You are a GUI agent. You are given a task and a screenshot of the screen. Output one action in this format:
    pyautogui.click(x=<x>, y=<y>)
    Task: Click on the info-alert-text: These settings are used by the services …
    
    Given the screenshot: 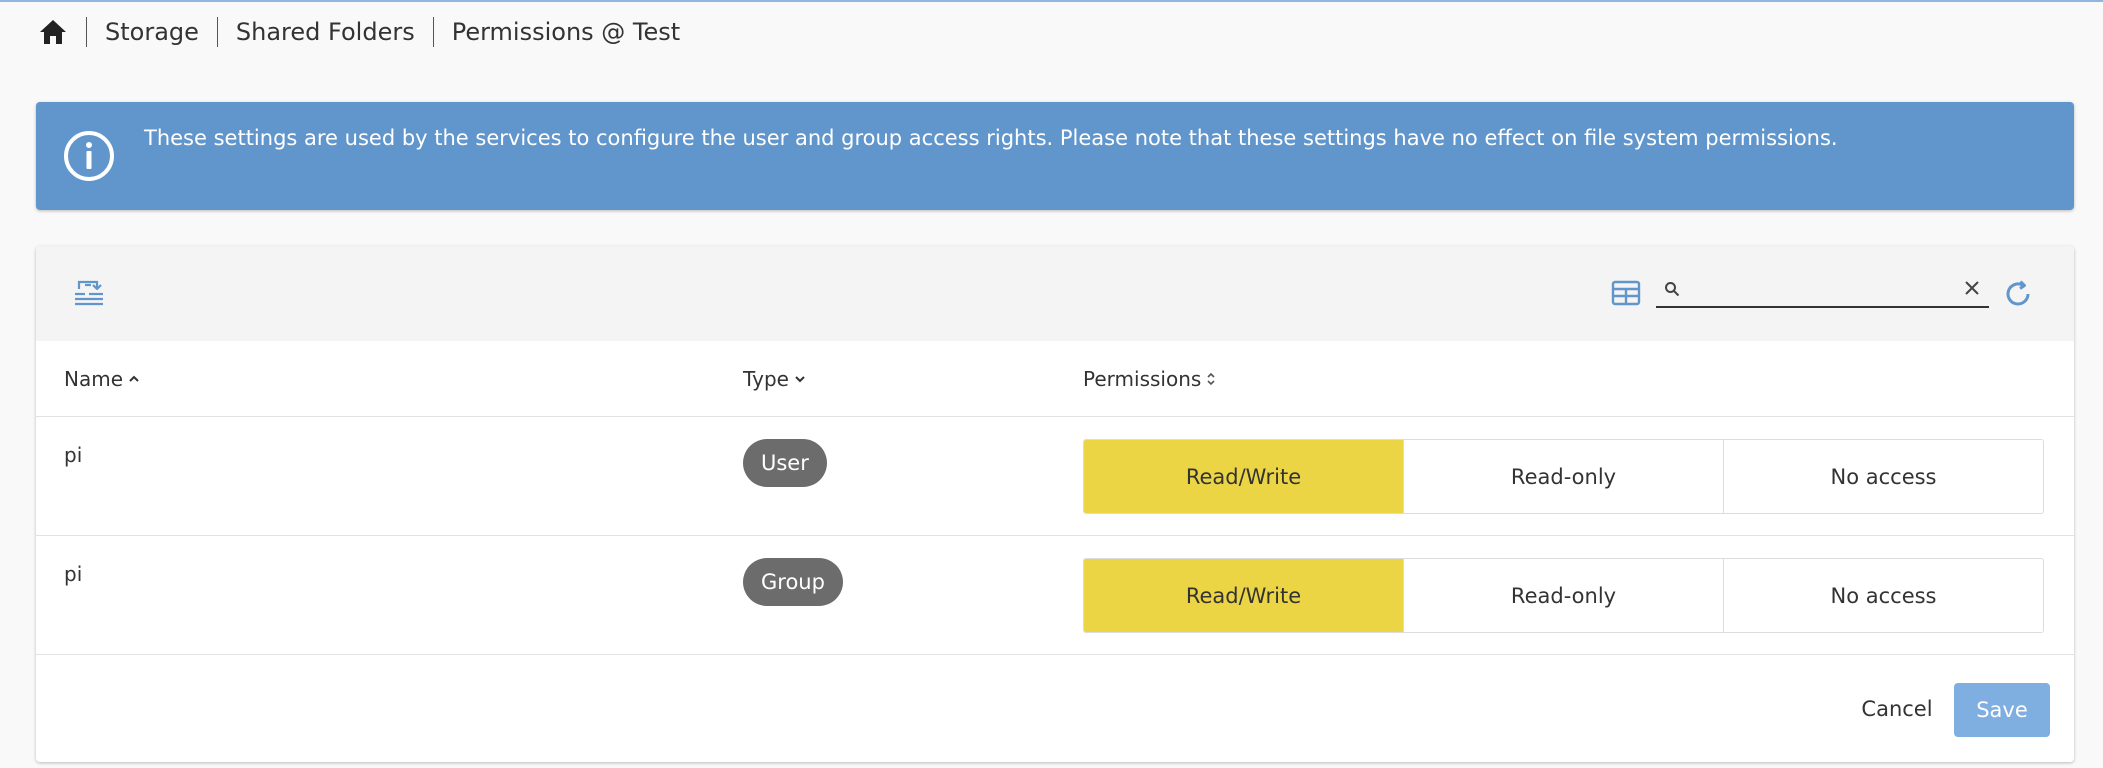 What is the action you would take?
    pyautogui.click(x=991, y=138)
    